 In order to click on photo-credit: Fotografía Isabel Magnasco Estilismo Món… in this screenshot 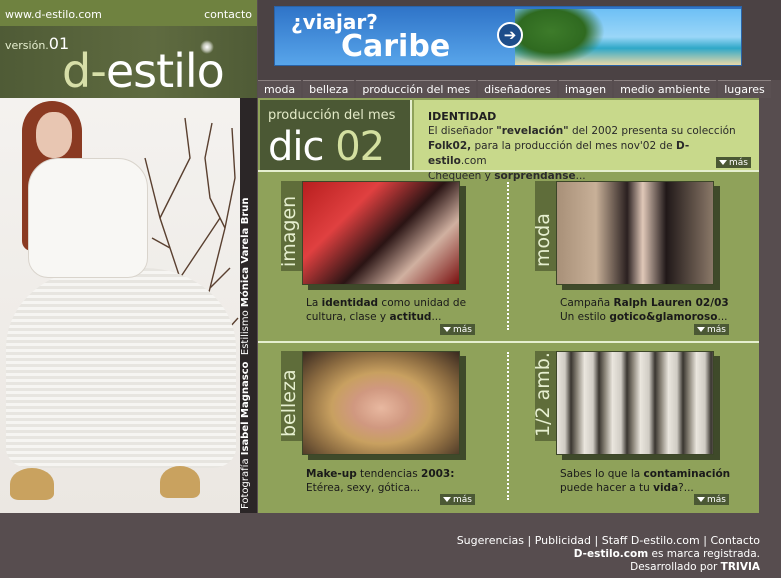, I will do `click(248, 305)`.